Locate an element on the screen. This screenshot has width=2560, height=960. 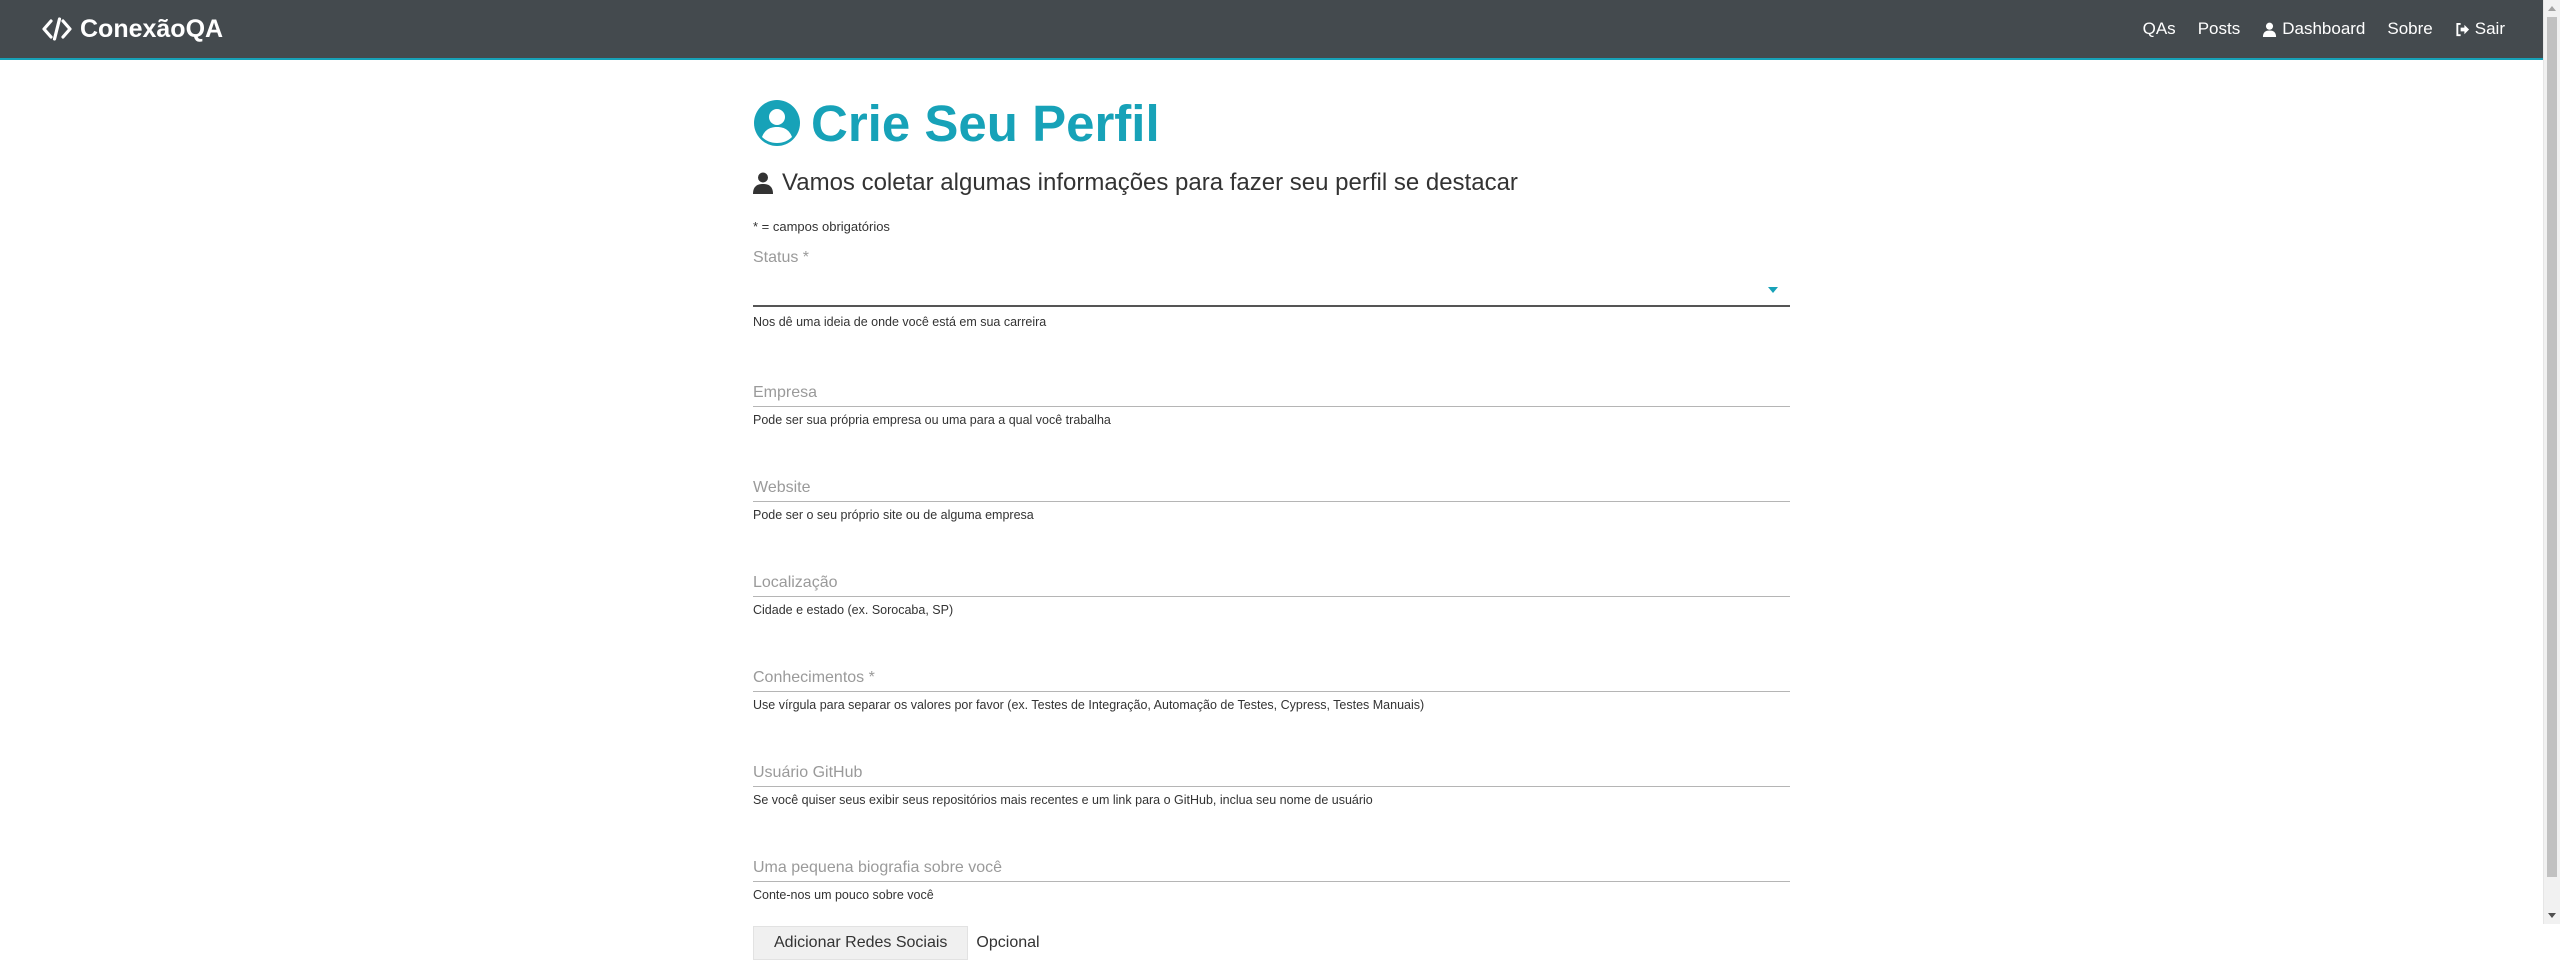
page-title-text: Crie Seu Perfil is located at coordinates (985, 123).